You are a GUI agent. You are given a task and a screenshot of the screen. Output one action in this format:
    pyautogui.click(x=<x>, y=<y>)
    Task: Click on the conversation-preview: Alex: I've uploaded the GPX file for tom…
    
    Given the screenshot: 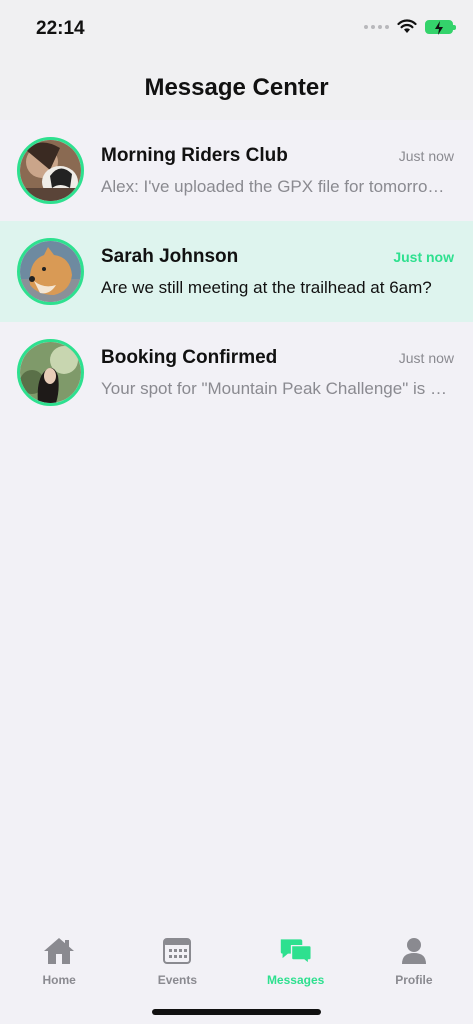 What is the action you would take?
    pyautogui.click(x=277, y=186)
    